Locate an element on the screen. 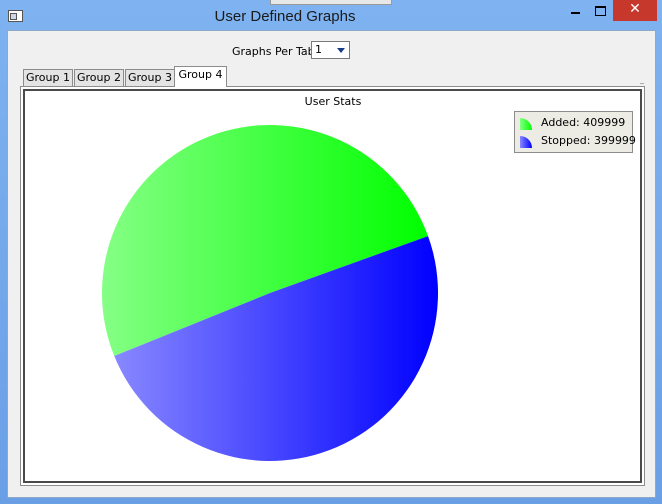 The image size is (662, 504). legend-swatch-added is located at coordinates (526, 124).